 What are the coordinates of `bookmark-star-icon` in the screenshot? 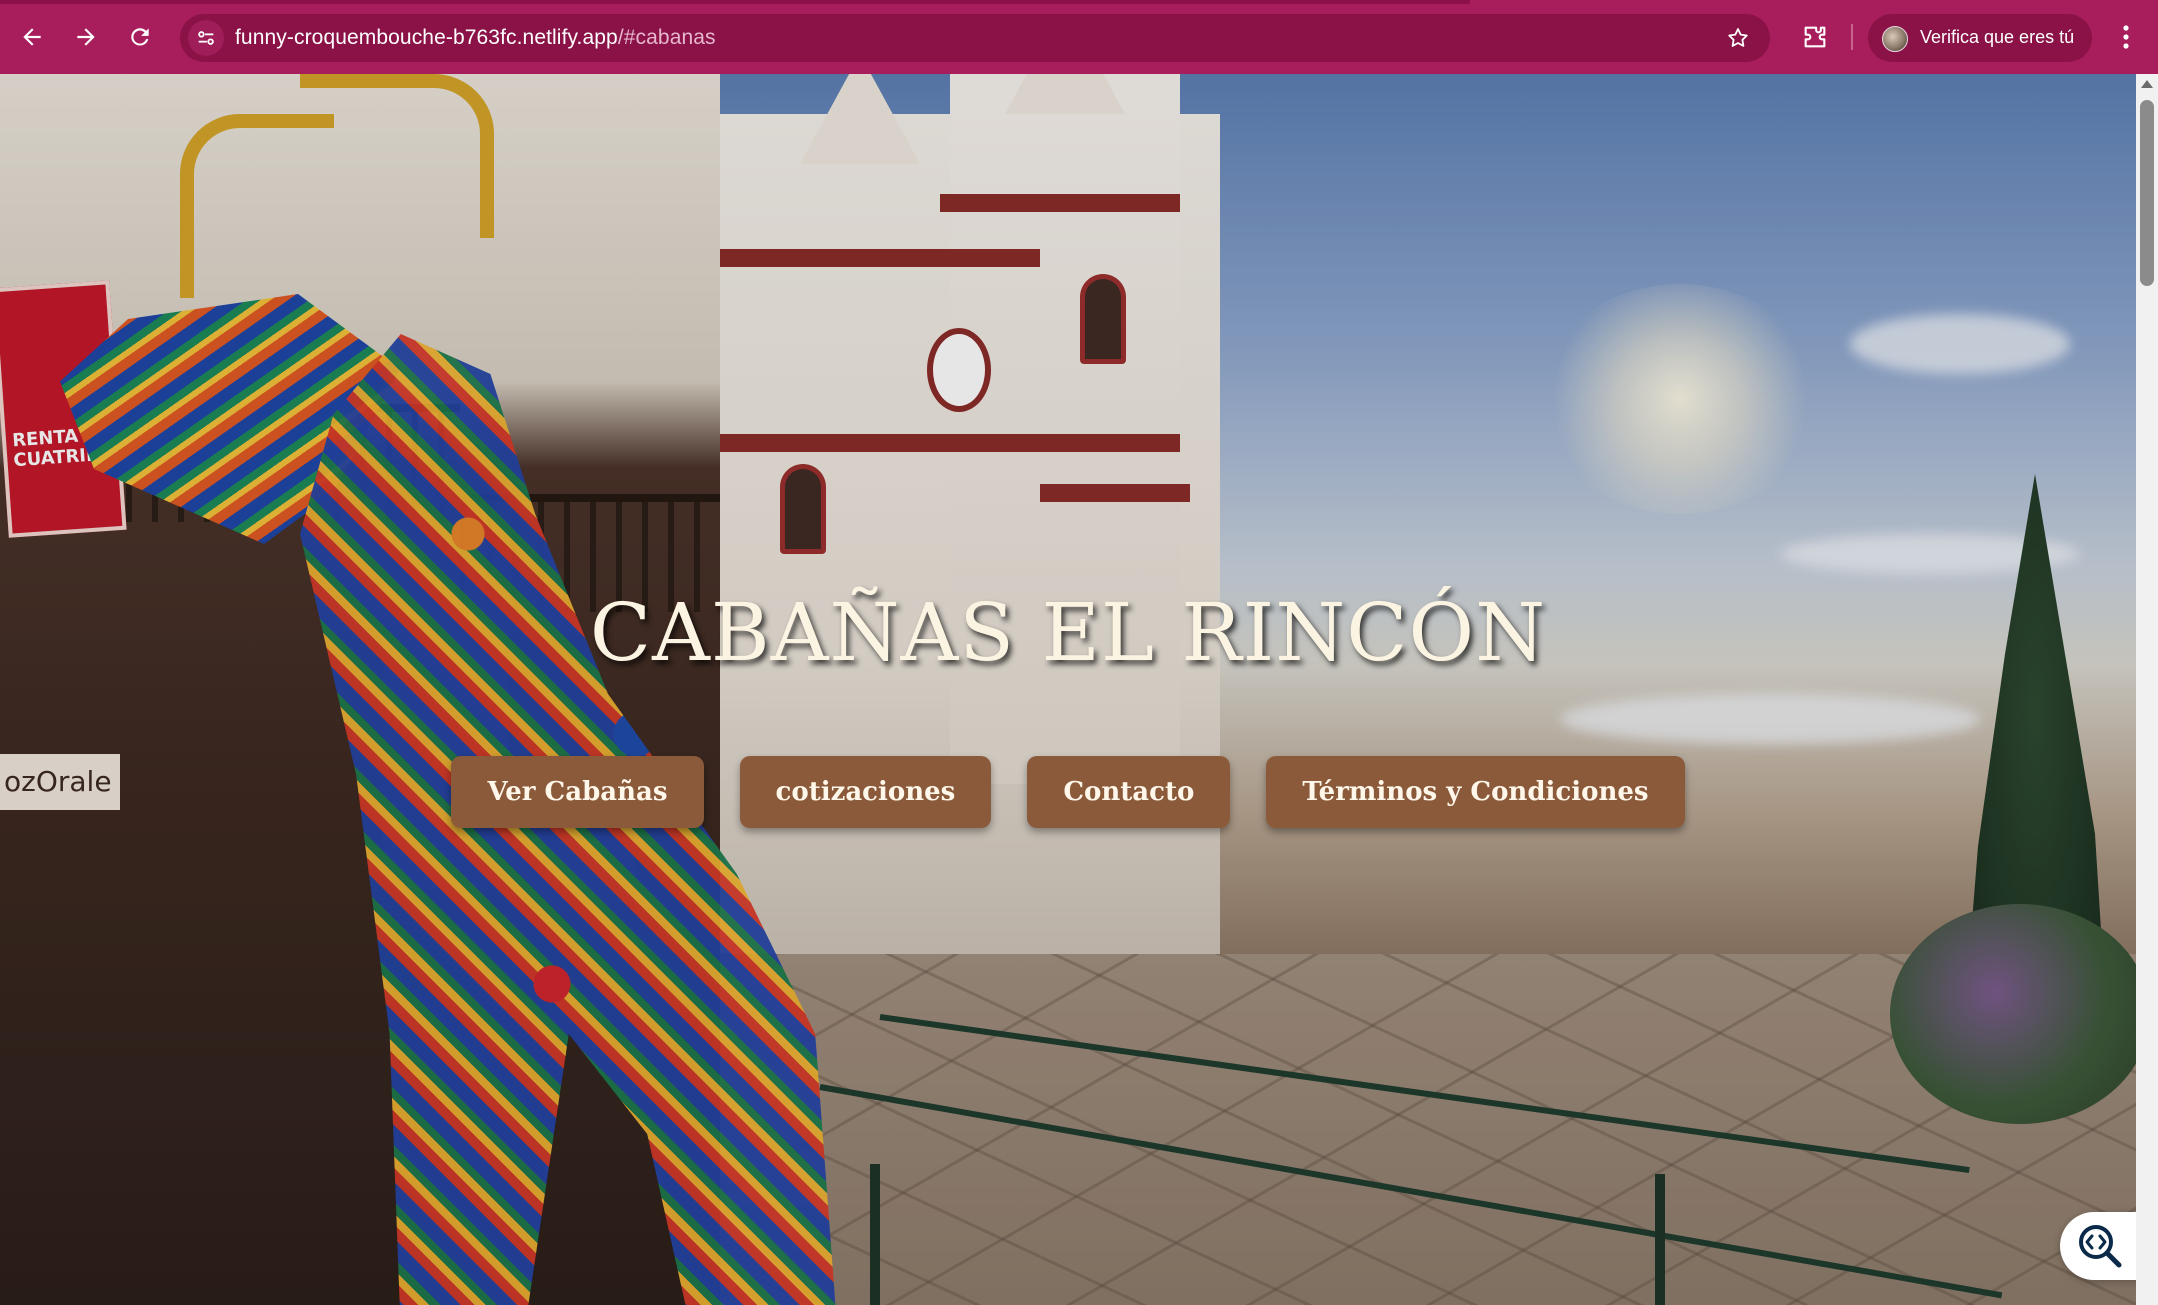 It's located at (1738, 37).